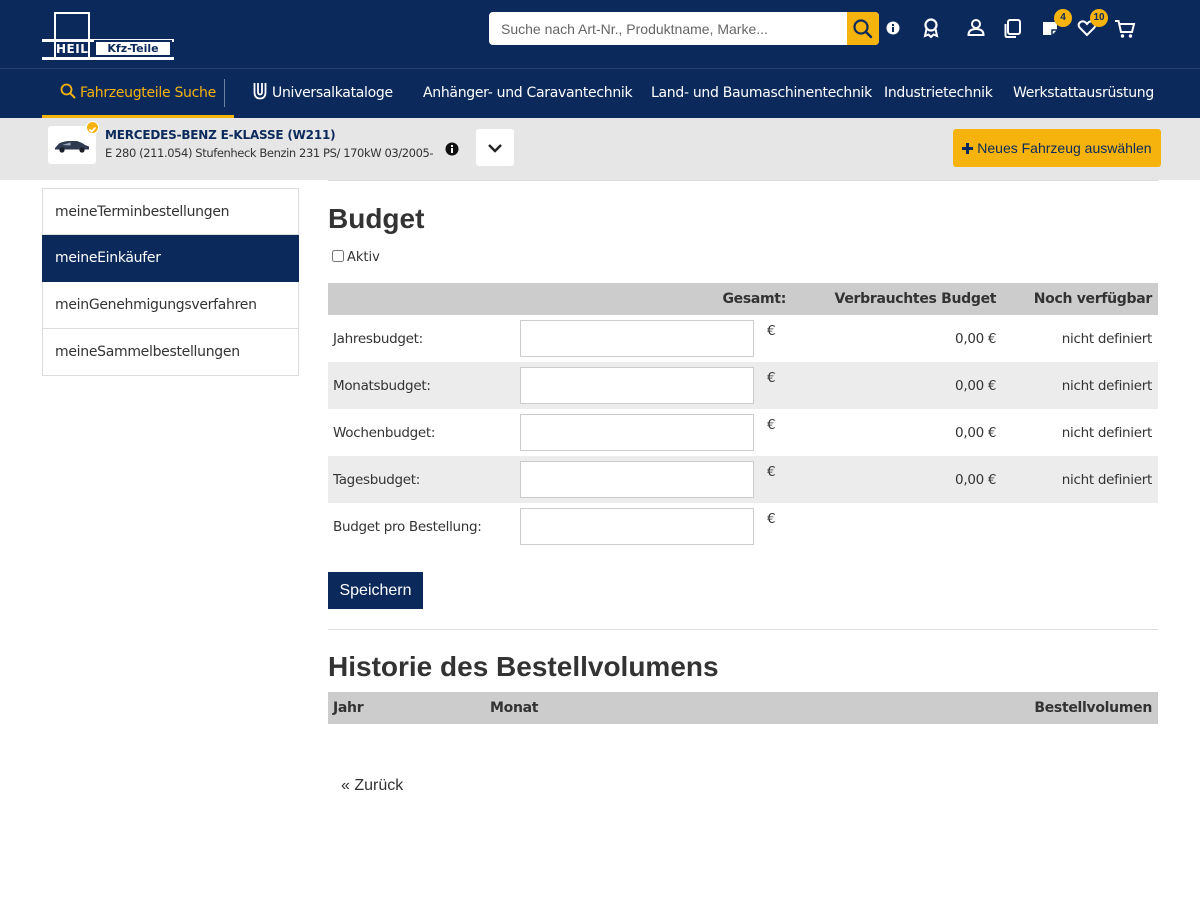 The height and width of the screenshot is (900, 1200). I want to click on aktiv-checkbox-label: Aktiv, so click(356, 257).